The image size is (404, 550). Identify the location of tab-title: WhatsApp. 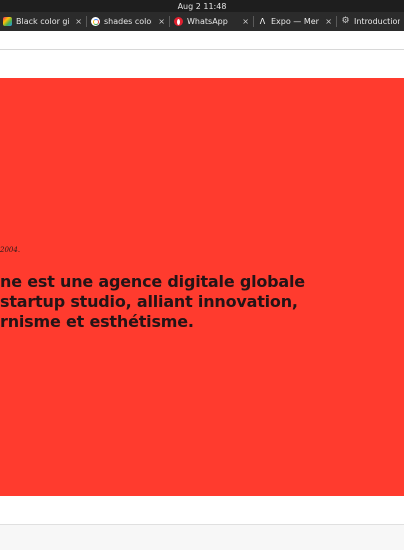
(207, 21).